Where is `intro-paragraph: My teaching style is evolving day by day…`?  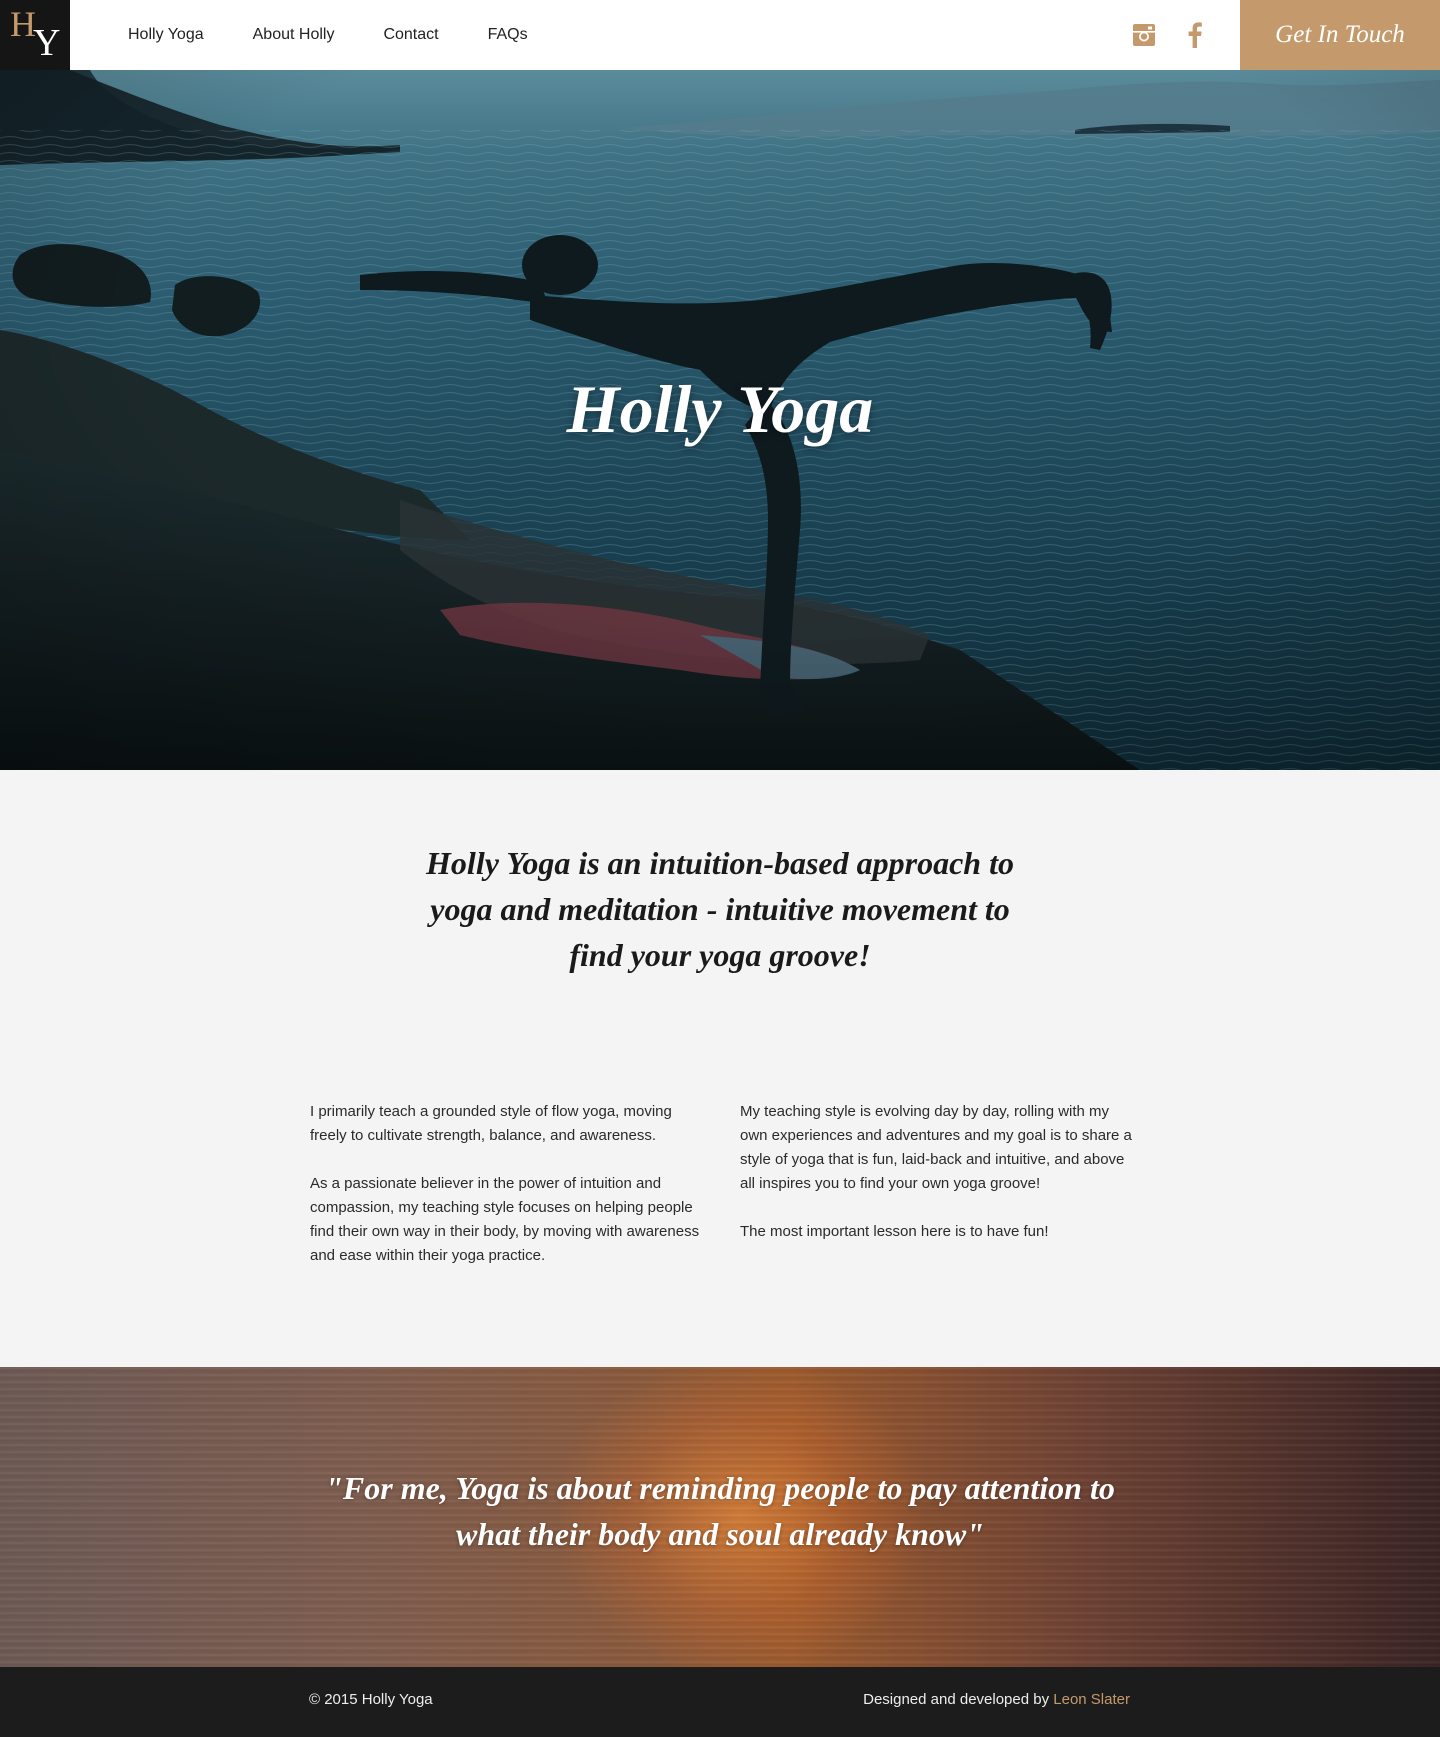 intro-paragraph: My teaching style is evolving day by day… is located at coordinates (936, 1147).